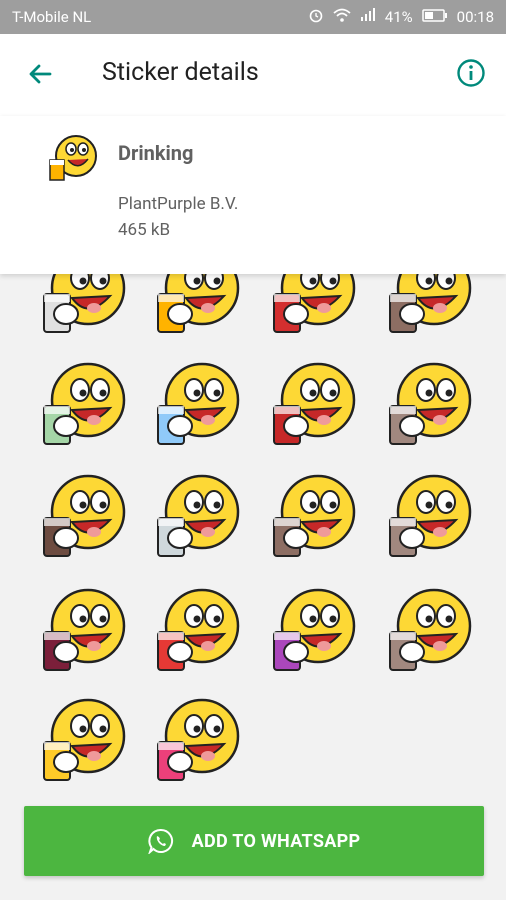  What do you see at coordinates (253, 17) in the screenshot?
I see `status-bar: T-Mobile NL 41% 00:18` at bounding box center [253, 17].